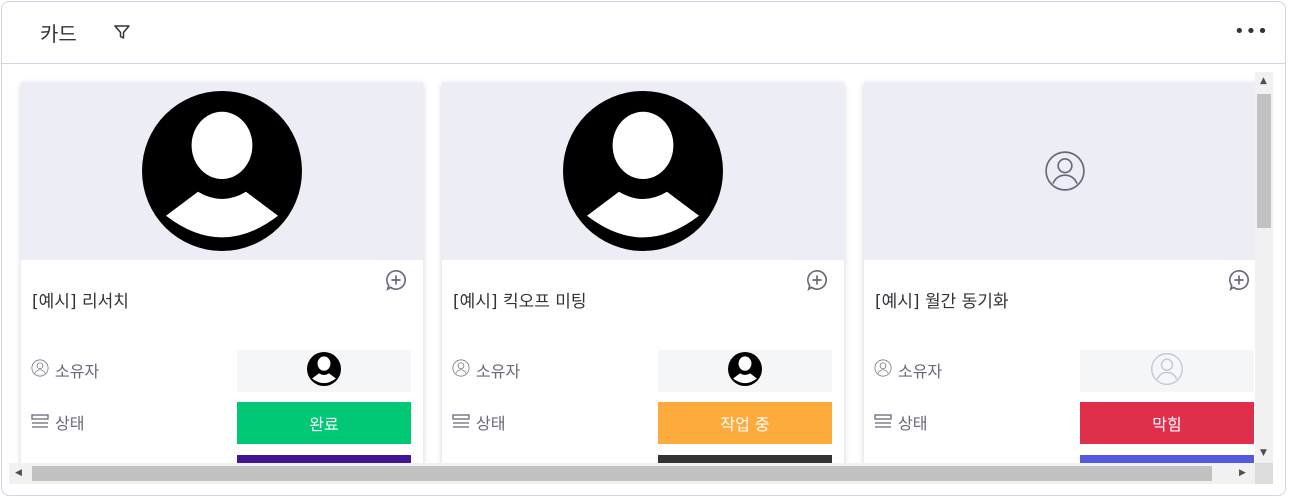  What do you see at coordinates (1251, 32) in the screenshot?
I see `more-options-button: •••` at bounding box center [1251, 32].